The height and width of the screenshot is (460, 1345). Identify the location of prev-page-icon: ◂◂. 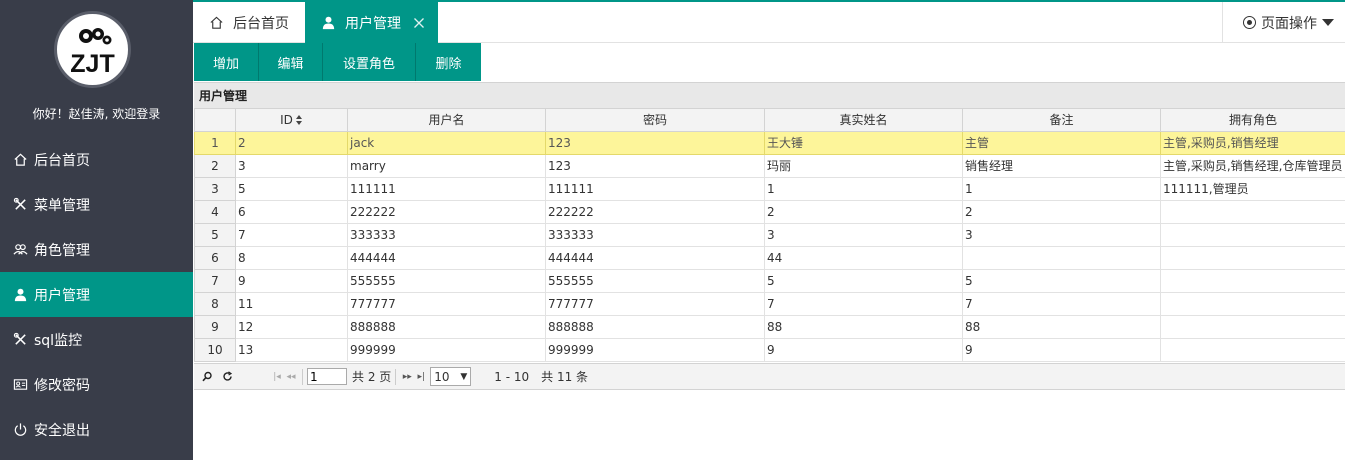
(291, 377).